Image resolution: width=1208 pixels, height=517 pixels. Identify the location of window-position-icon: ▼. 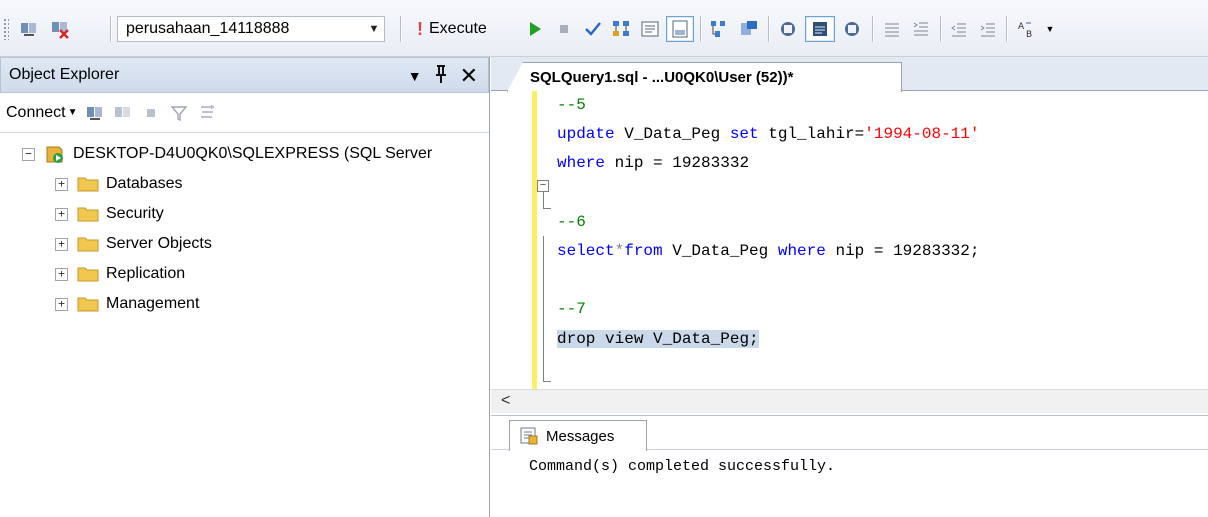
(415, 76).